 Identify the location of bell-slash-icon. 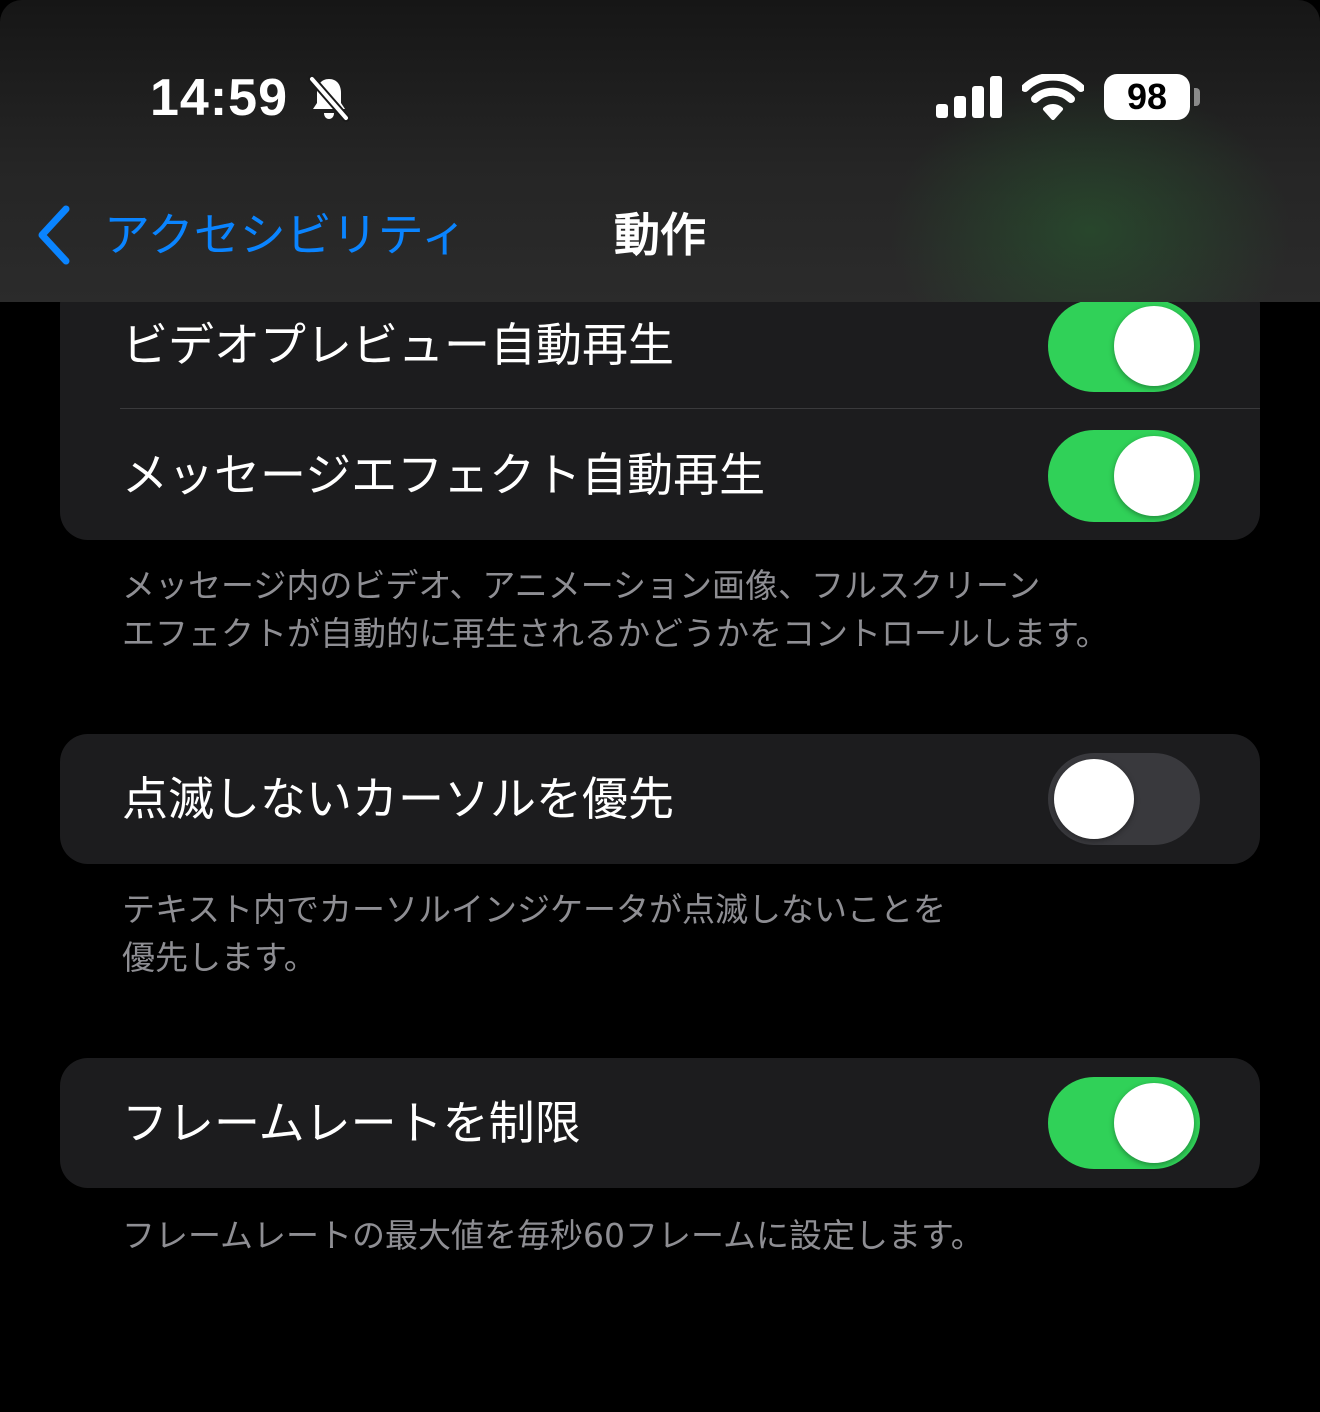
(329, 98).